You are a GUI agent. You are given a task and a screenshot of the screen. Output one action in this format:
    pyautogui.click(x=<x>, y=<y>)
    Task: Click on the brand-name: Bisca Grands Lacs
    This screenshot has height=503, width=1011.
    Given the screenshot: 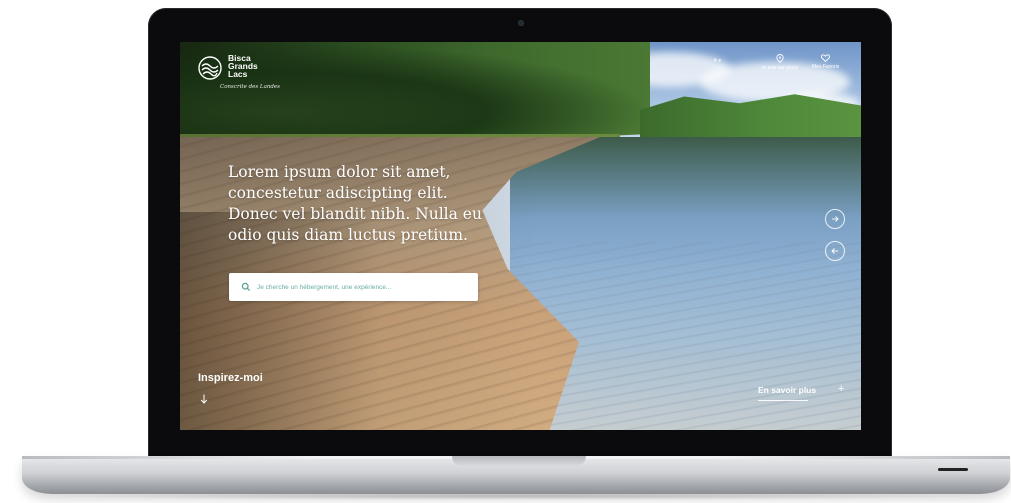 What is the action you would take?
    pyautogui.click(x=243, y=66)
    